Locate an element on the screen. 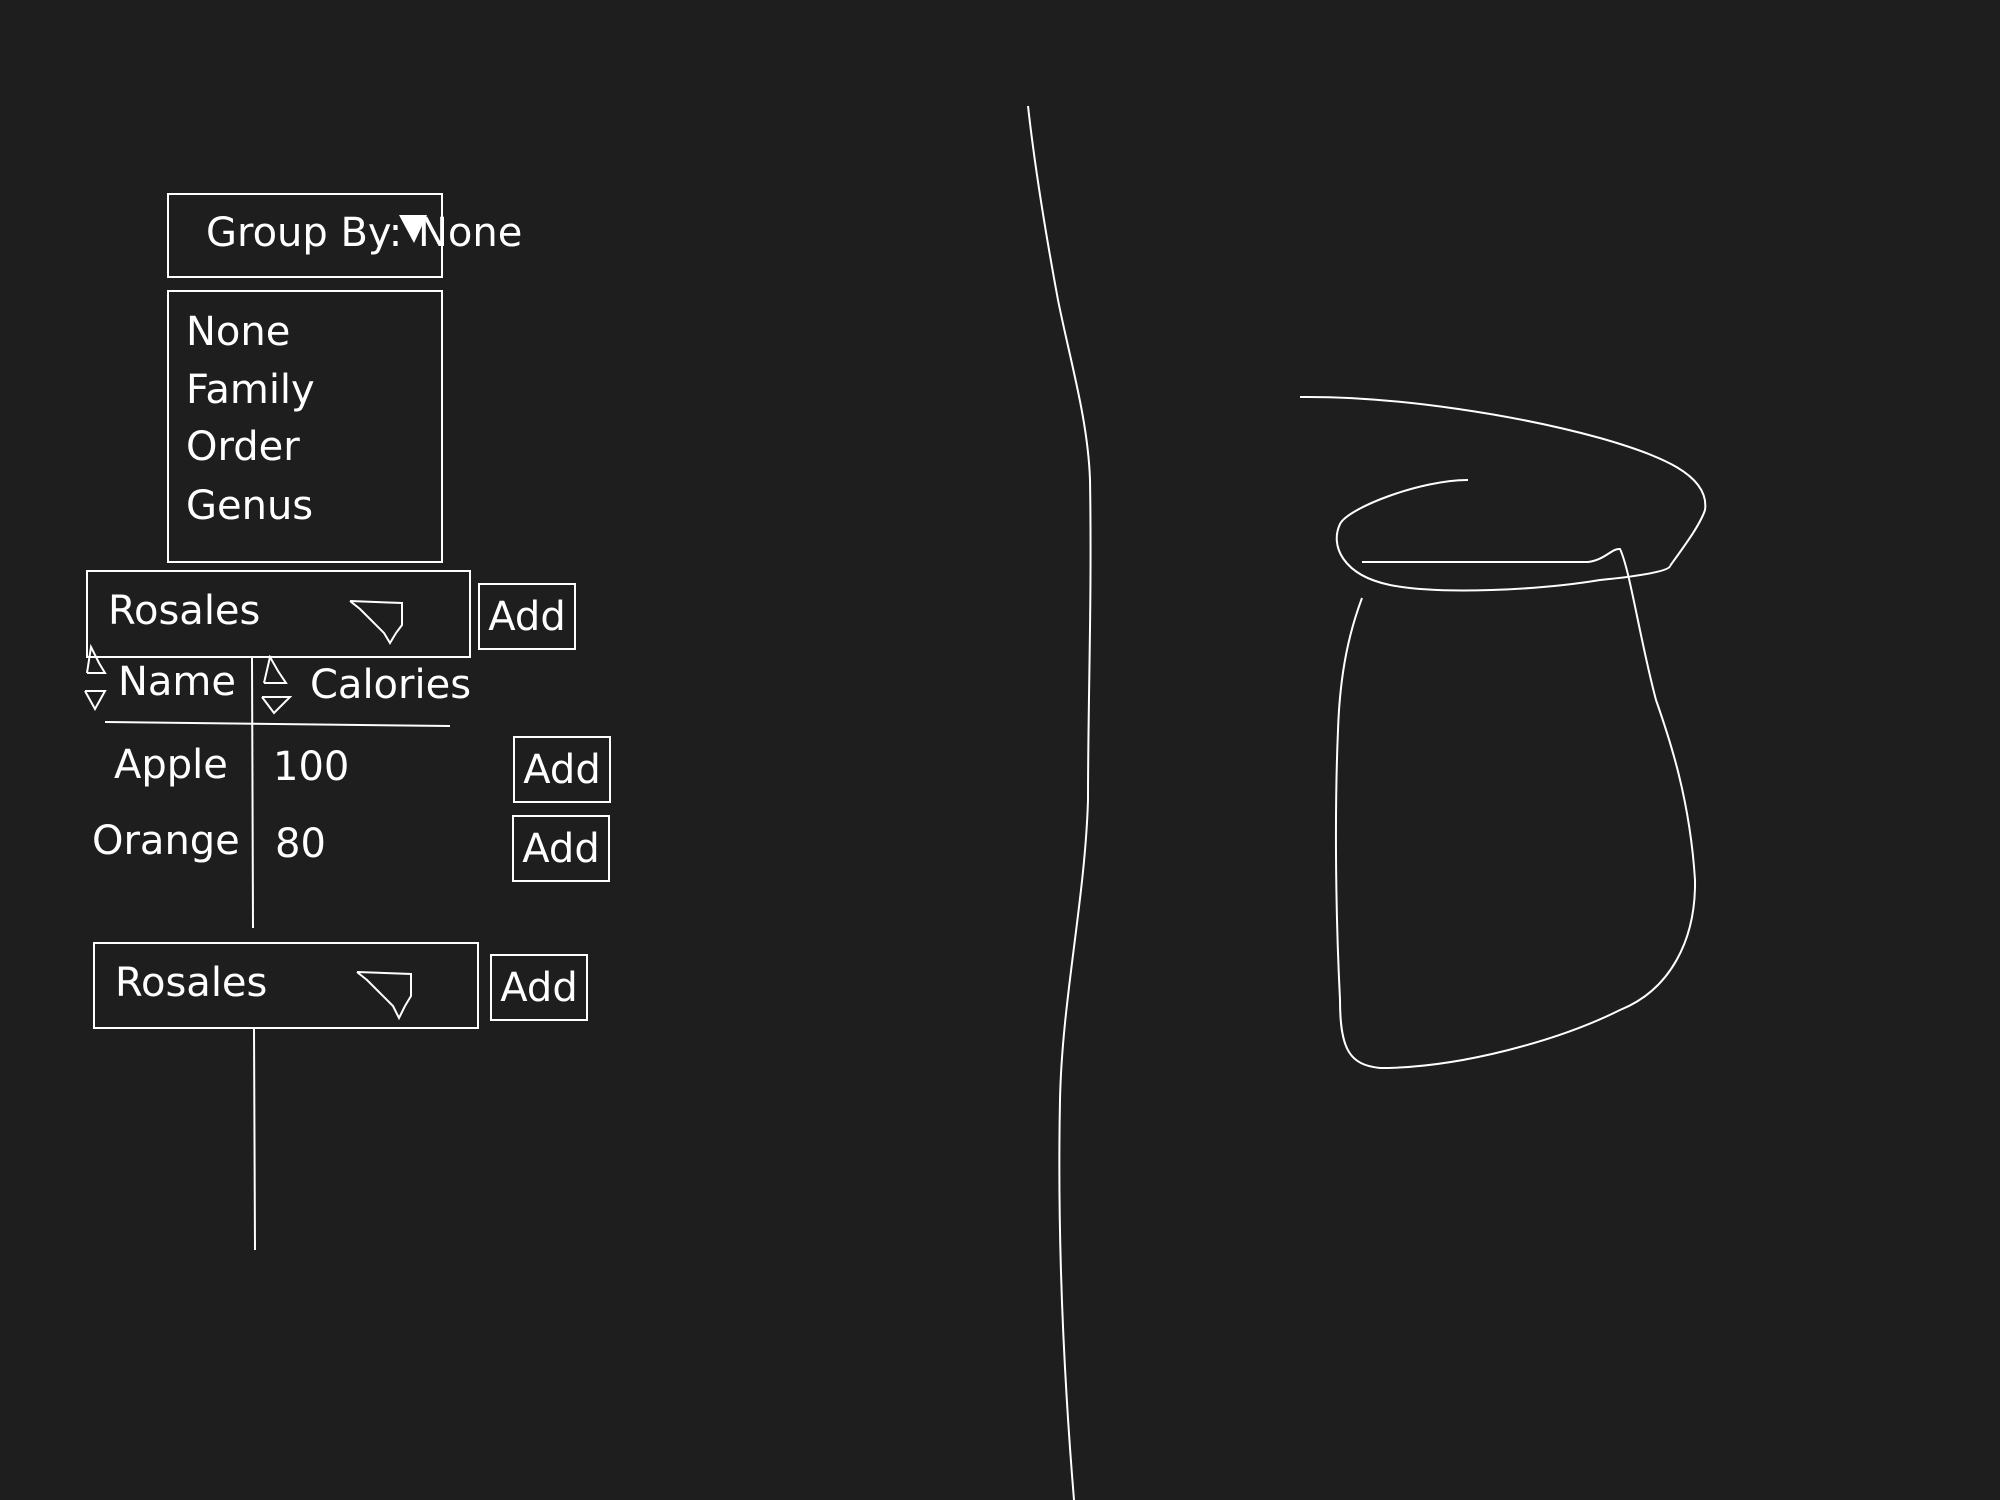 This screenshot has width=2000, height=1500. sort-name-icon is located at coordinates (95, 677).